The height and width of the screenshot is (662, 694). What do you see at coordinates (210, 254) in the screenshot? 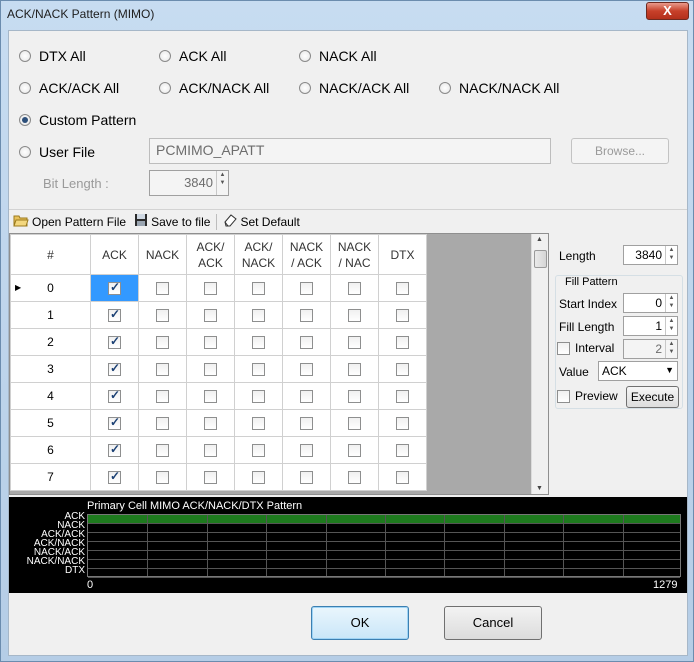
I see `column-header-ack-ack: ACK/ ACK` at bounding box center [210, 254].